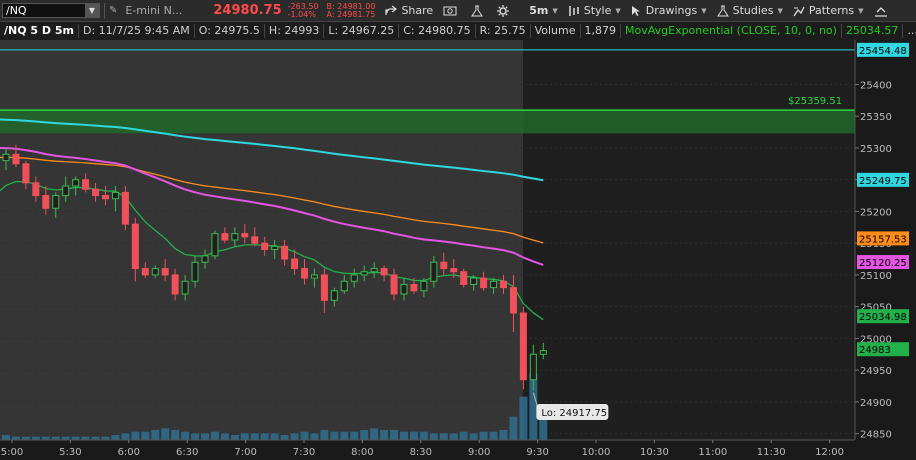 The height and width of the screenshot is (460, 916). I want to click on flask-icon, so click(722, 10).